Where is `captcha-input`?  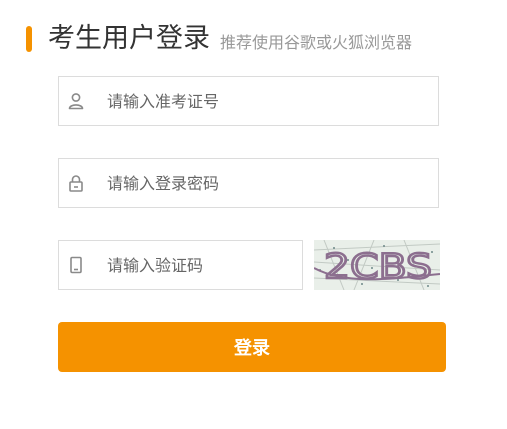
captcha-input is located at coordinates (204, 265).